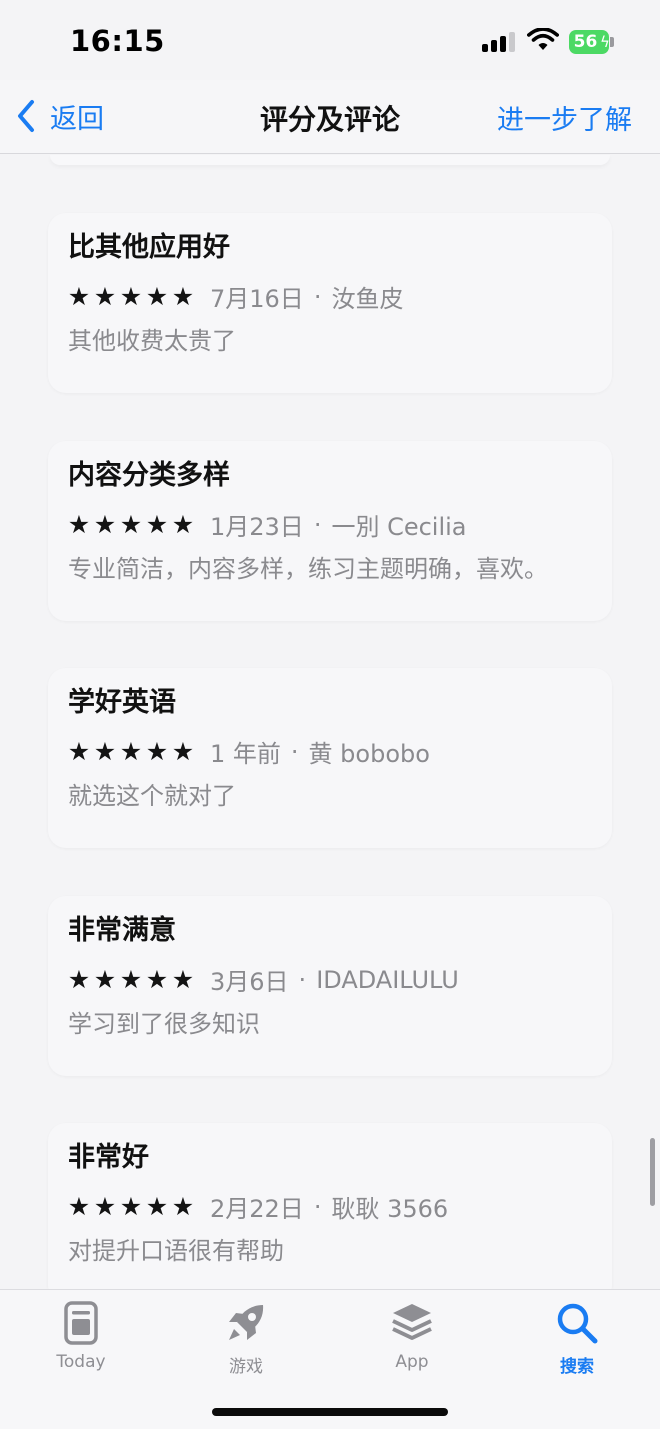 The image size is (660, 1429). Describe the element at coordinates (585, 42) in the screenshot. I see `battery-level: 56` at that location.